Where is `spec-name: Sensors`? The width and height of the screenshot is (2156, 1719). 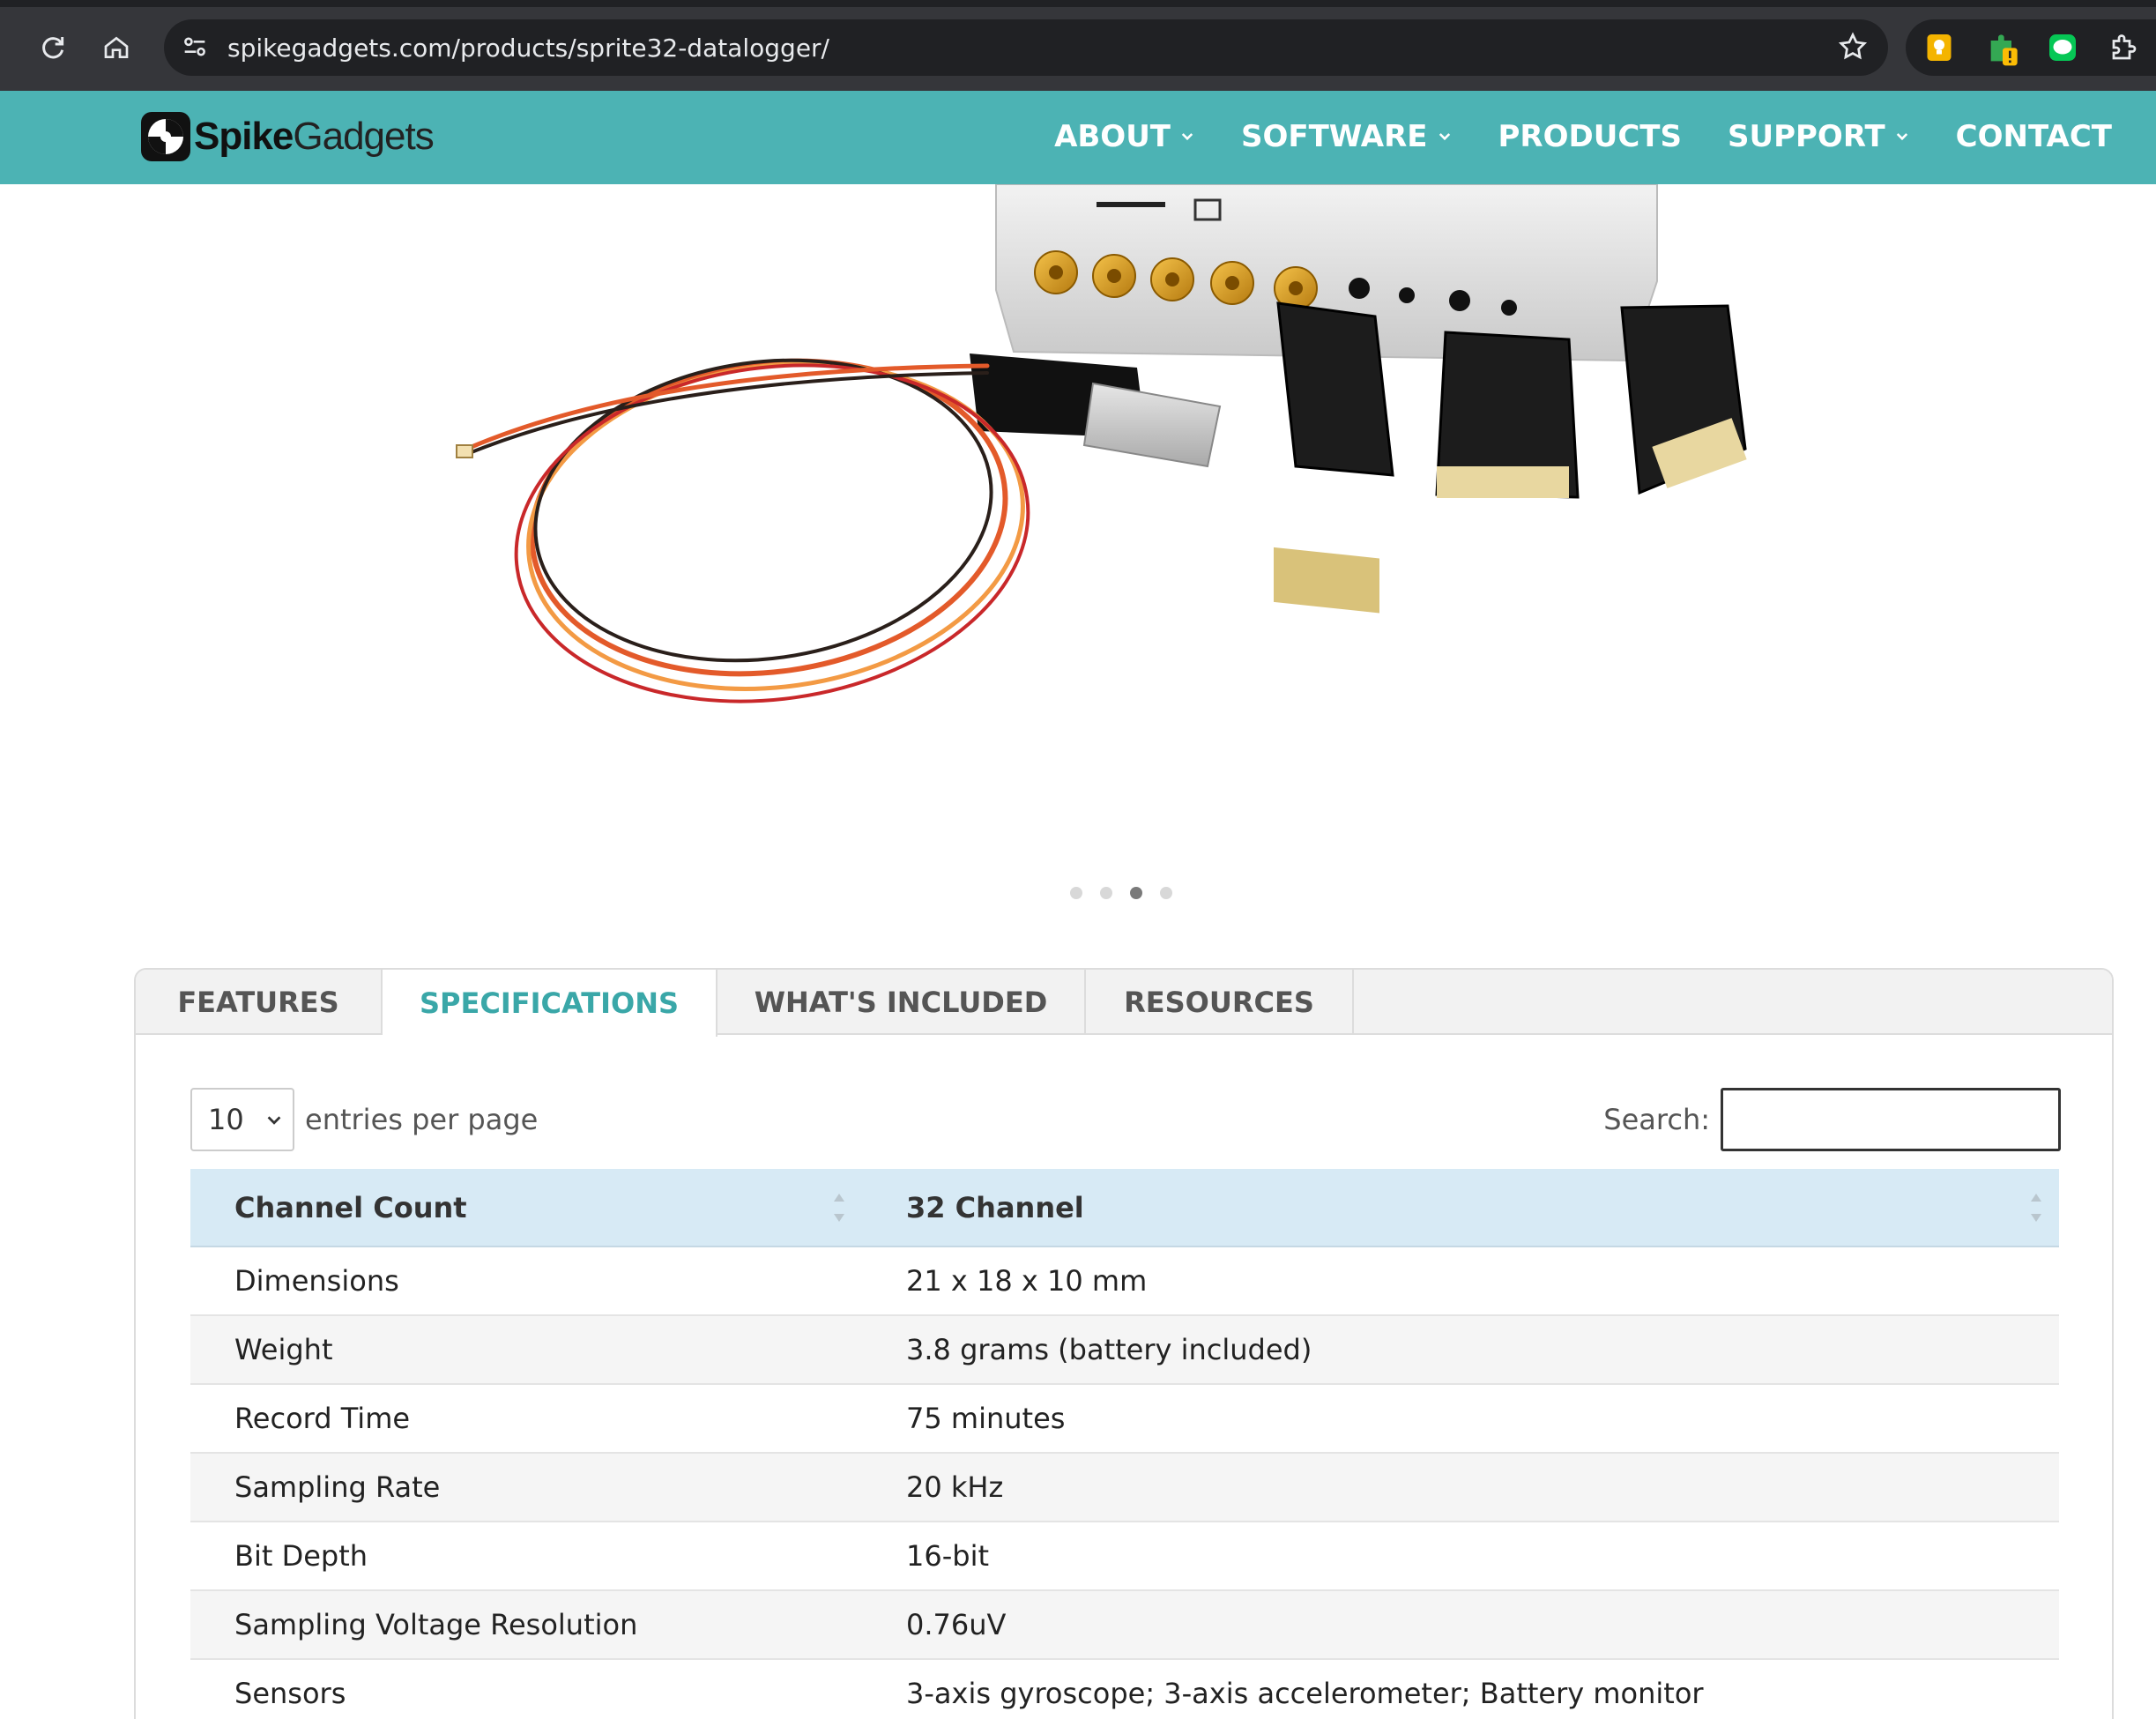
spec-name: Sensors is located at coordinates (526, 1689).